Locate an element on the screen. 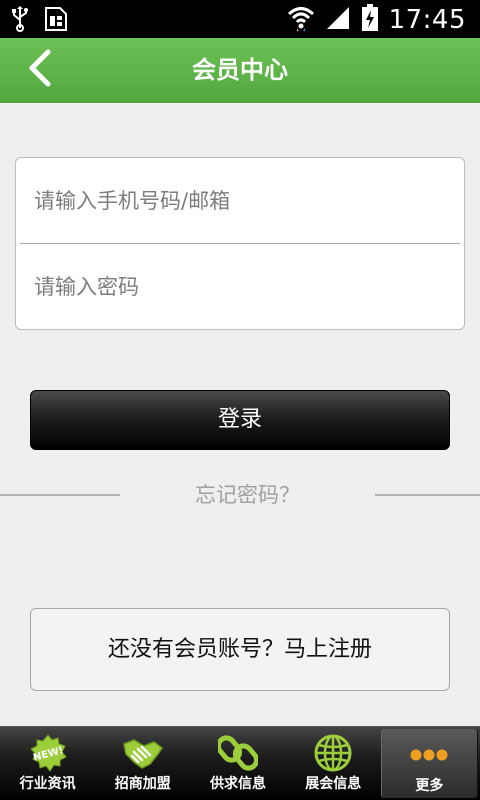 This screenshot has height=800, width=480. status-time: 17:45 is located at coordinates (427, 20).